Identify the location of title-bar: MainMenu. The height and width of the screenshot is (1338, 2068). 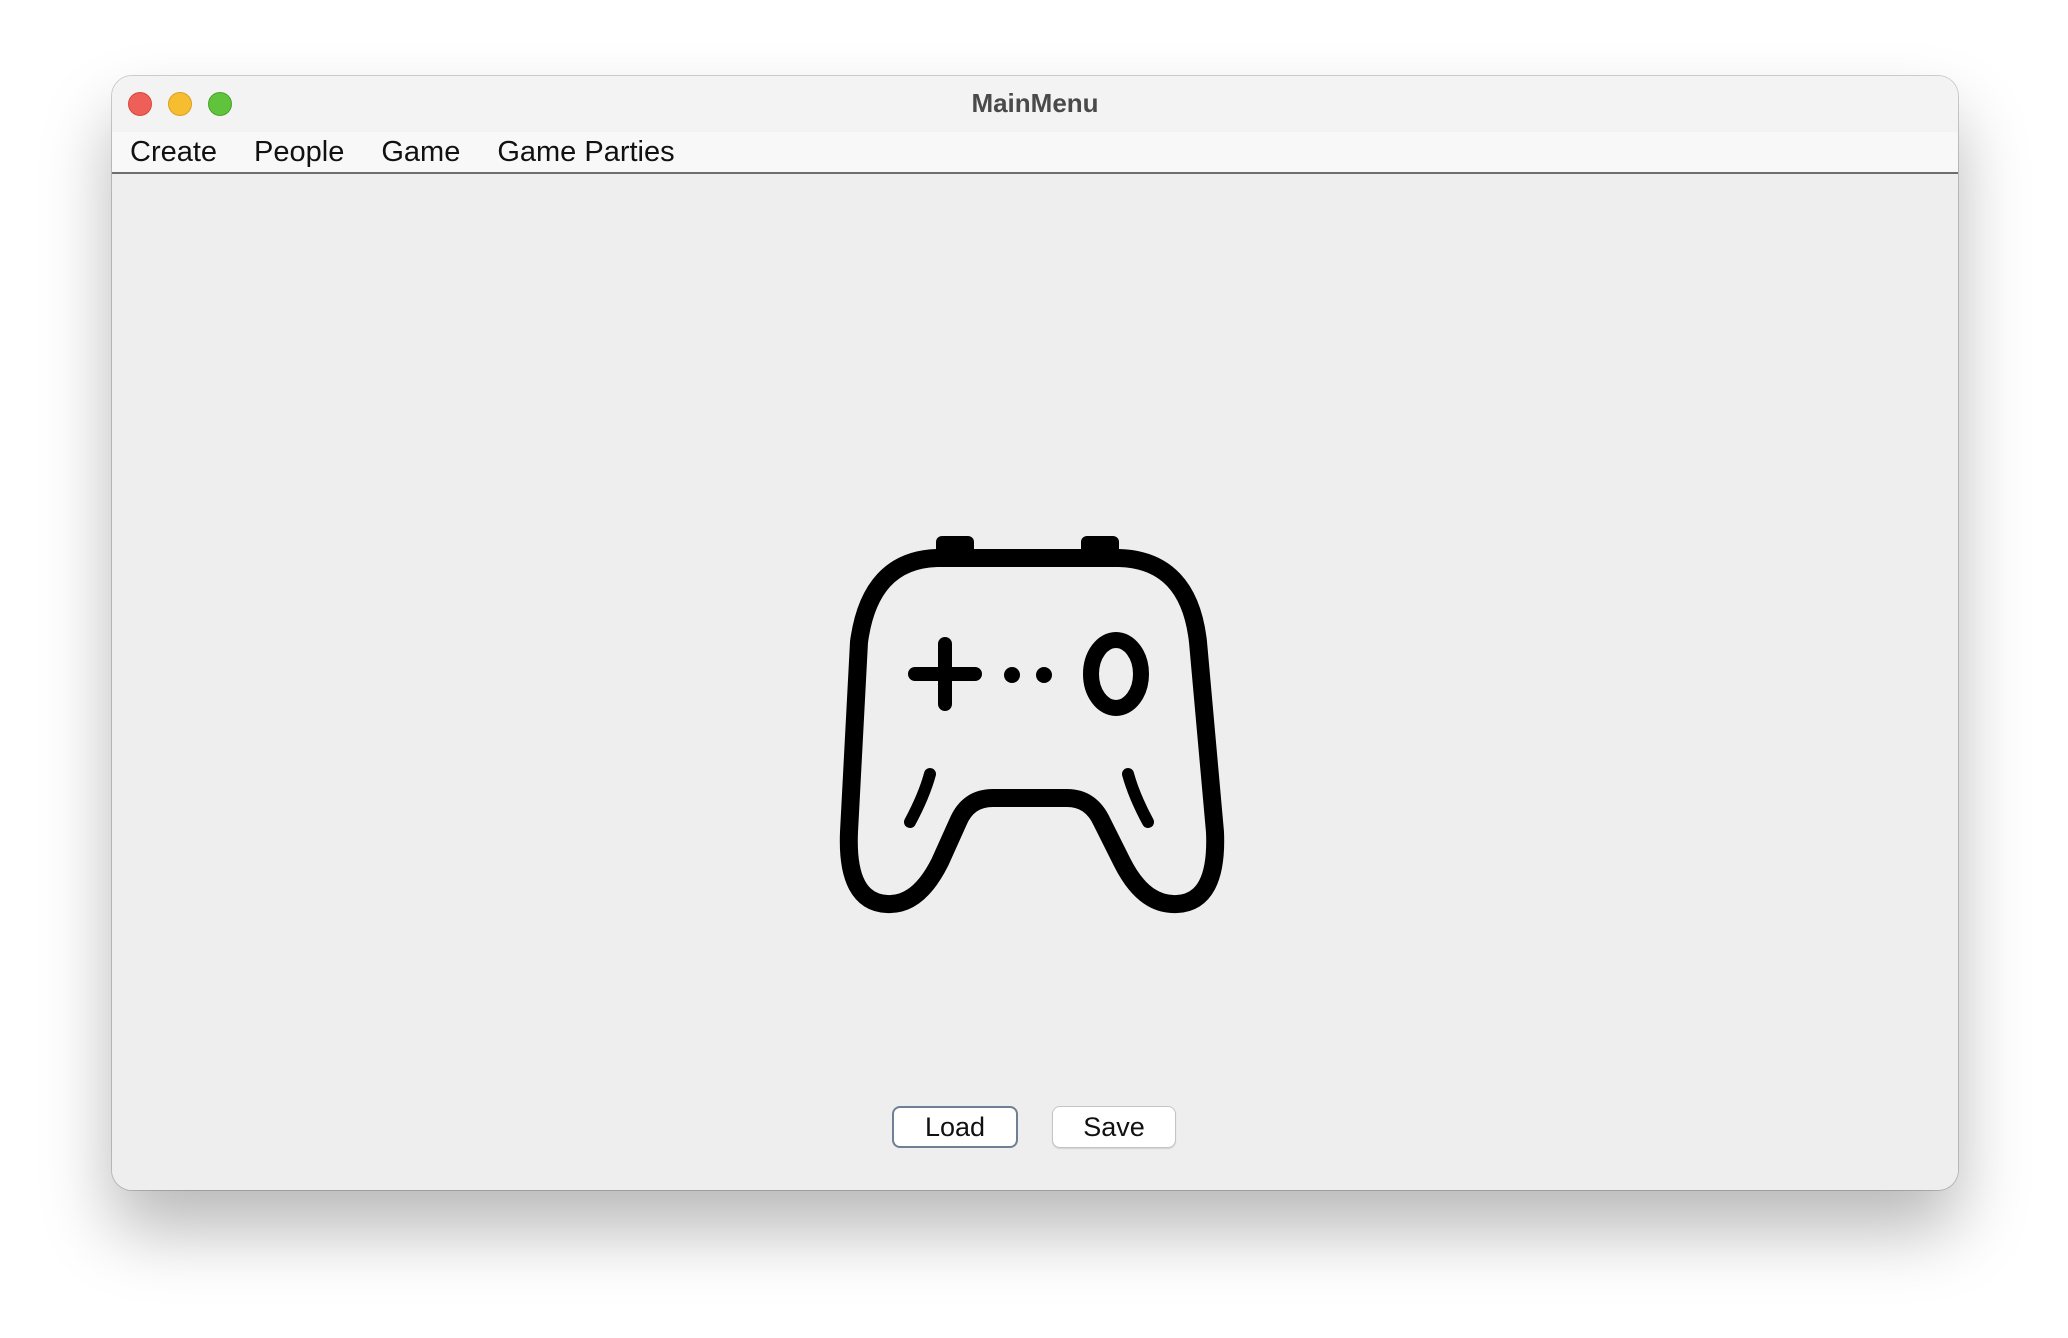
(1035, 104).